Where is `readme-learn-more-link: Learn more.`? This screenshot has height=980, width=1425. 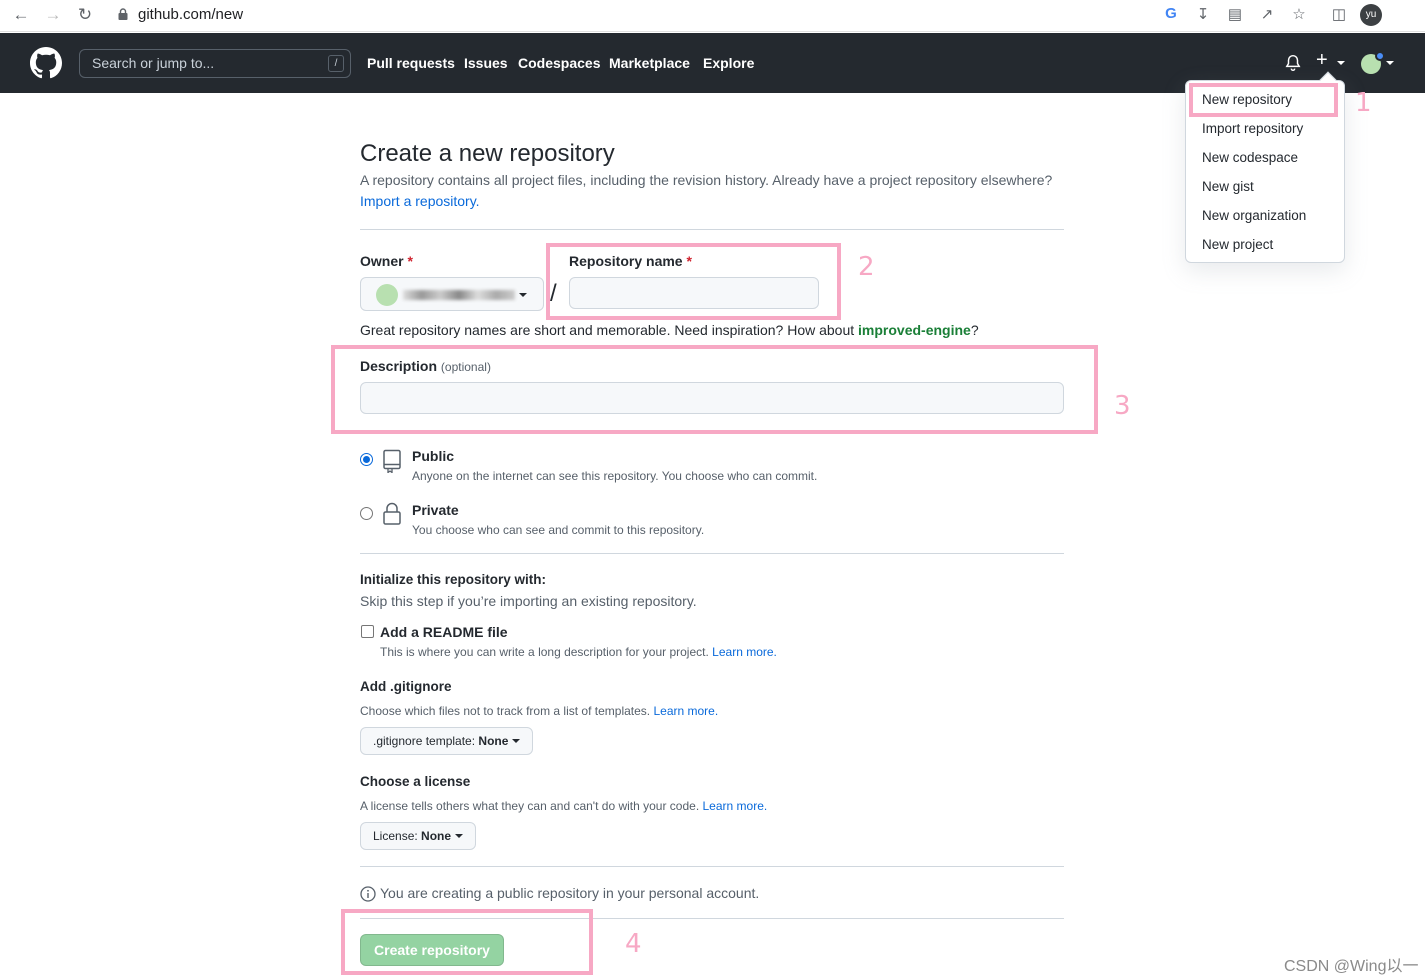
readme-learn-more-link: Learn more. is located at coordinates (744, 652).